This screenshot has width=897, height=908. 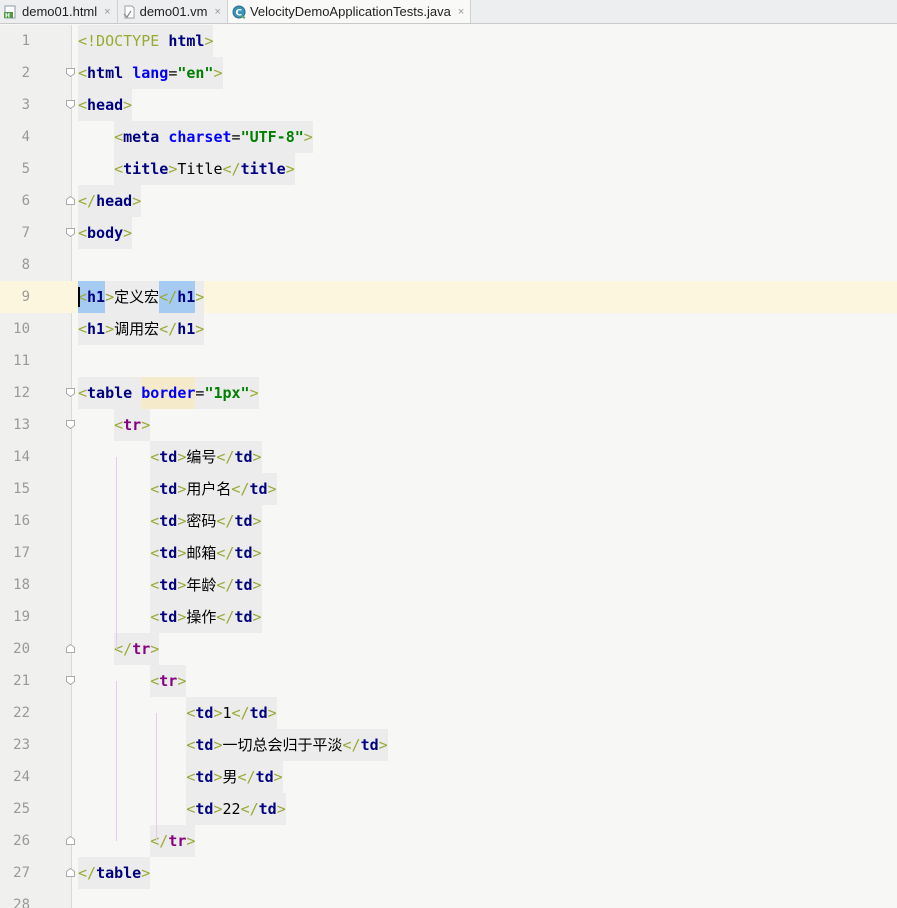 What do you see at coordinates (128, 73) in the screenshot?
I see `code-token` at bounding box center [128, 73].